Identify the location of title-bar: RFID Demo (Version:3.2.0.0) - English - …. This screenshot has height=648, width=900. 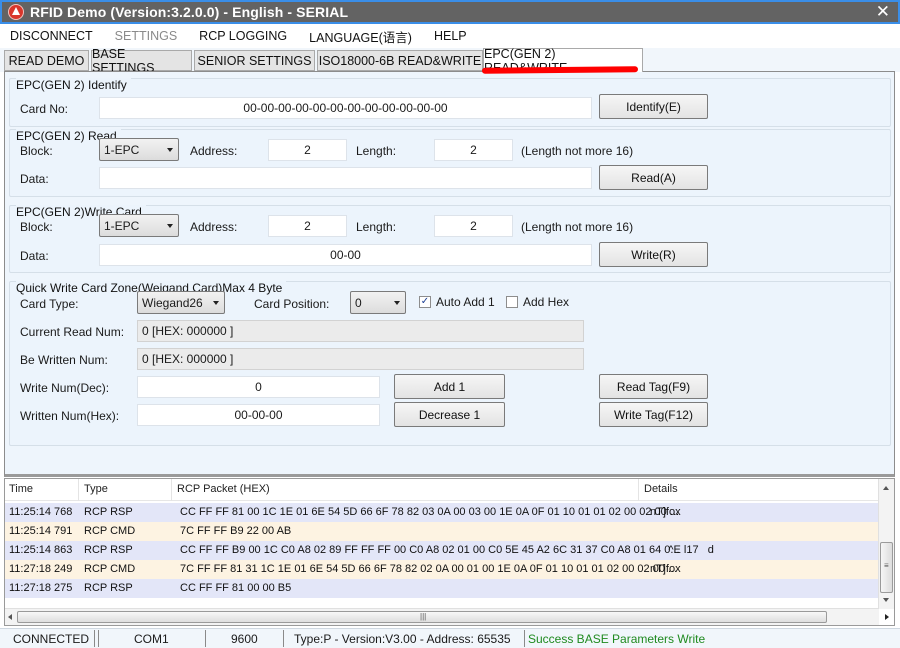
(450, 12).